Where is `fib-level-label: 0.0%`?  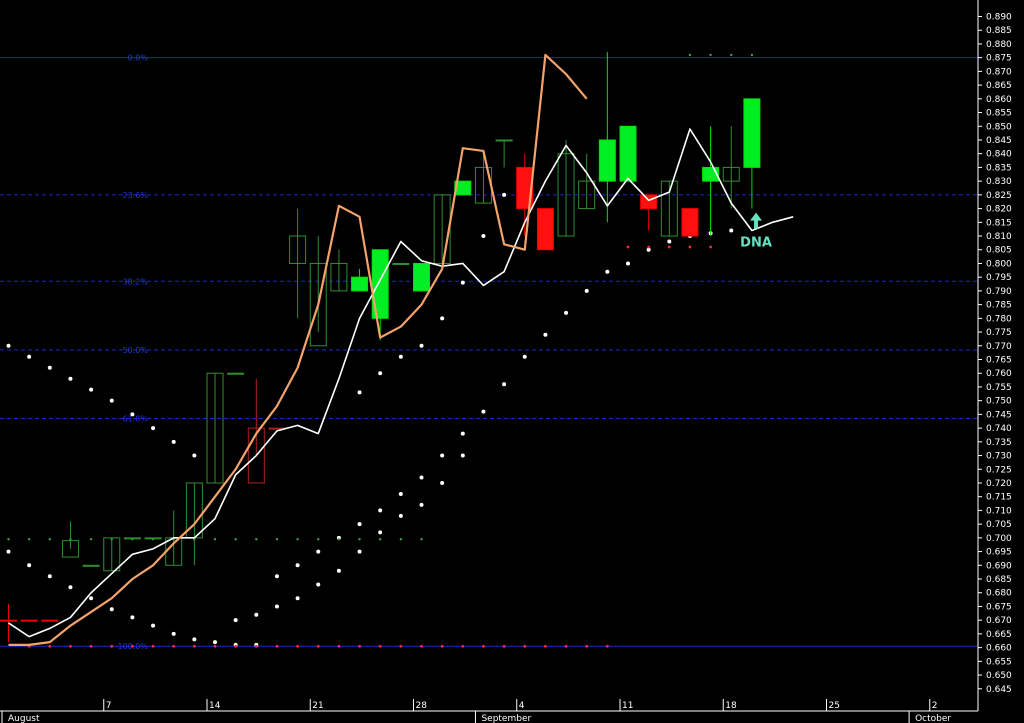 fib-level-label: 0.0% is located at coordinates (138, 58).